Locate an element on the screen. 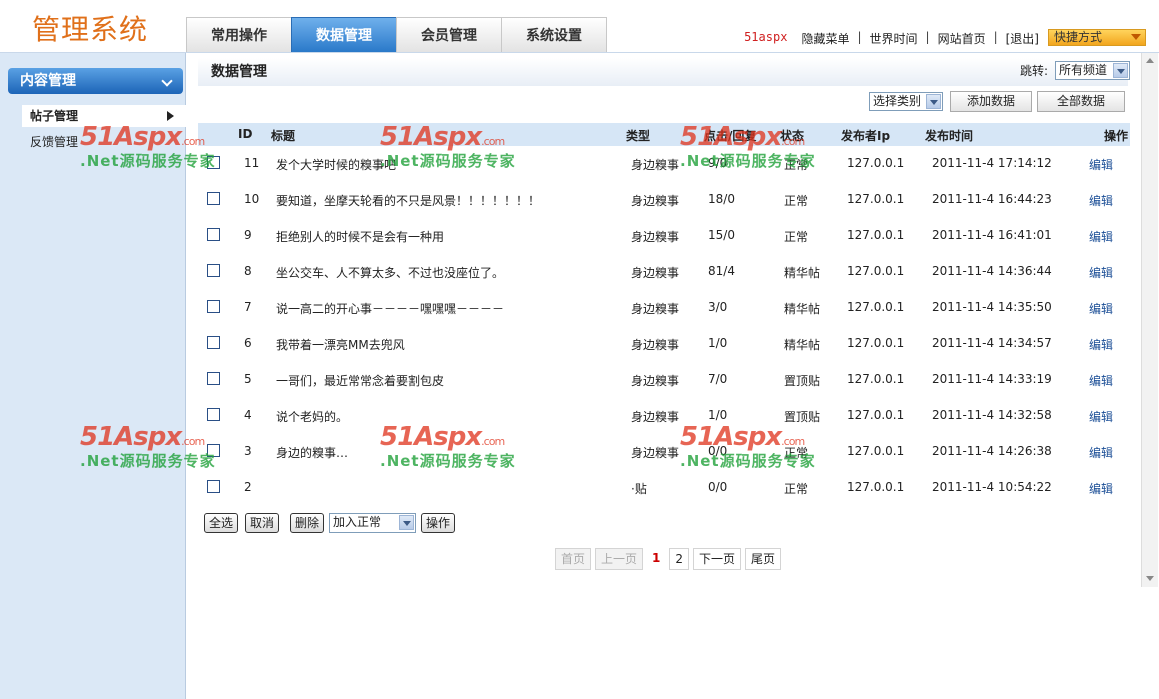 The image size is (1159, 699). brand-link: 51aspx is located at coordinates (765, 38).